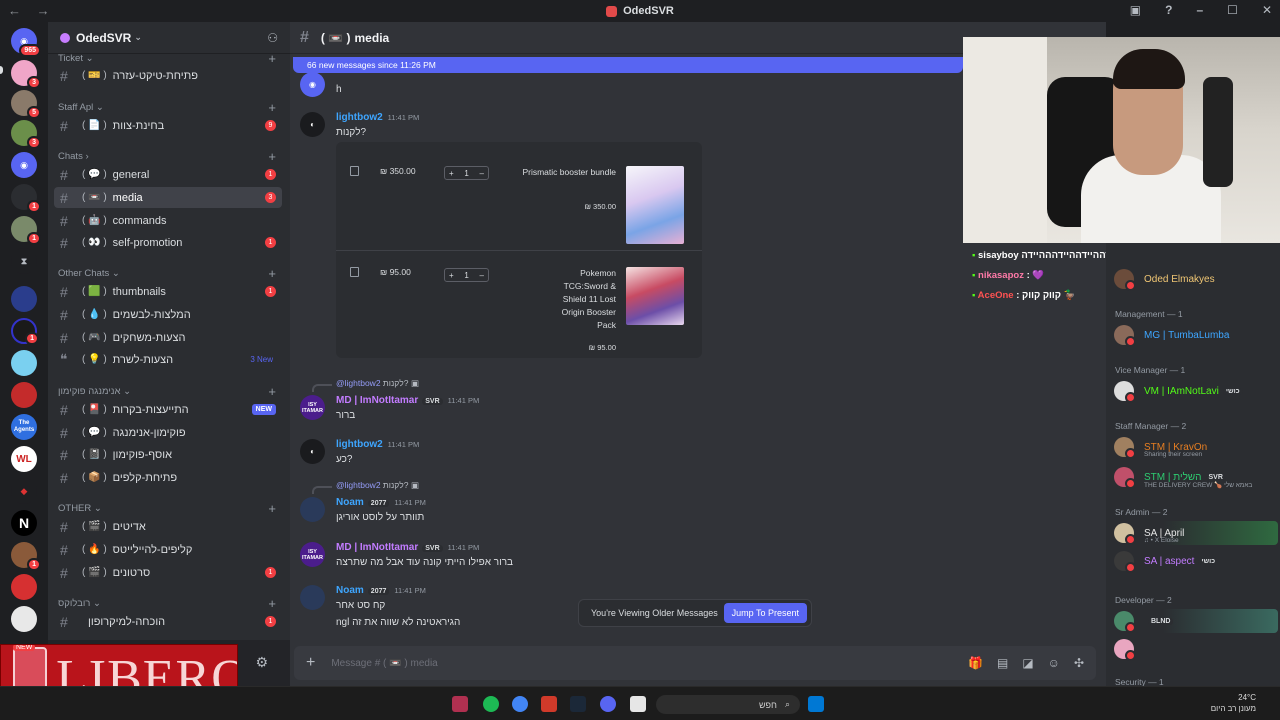 This screenshot has height=720, width=1280. I want to click on the-agents-server-icon: The Agents, so click(24, 427).